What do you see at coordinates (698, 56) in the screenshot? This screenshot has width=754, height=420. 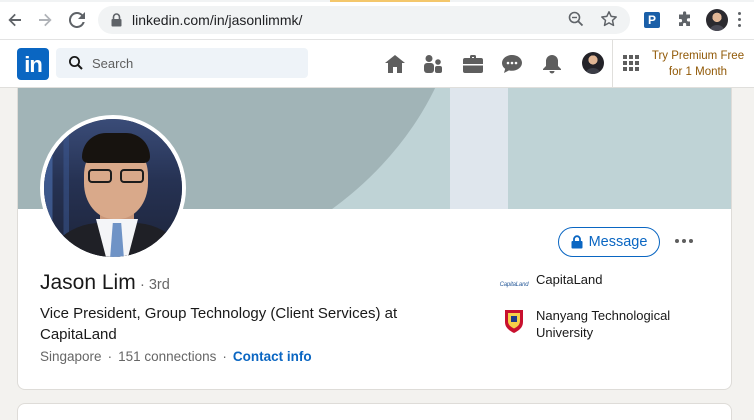 I see `premium-line-1: Try Premium Free` at bounding box center [698, 56].